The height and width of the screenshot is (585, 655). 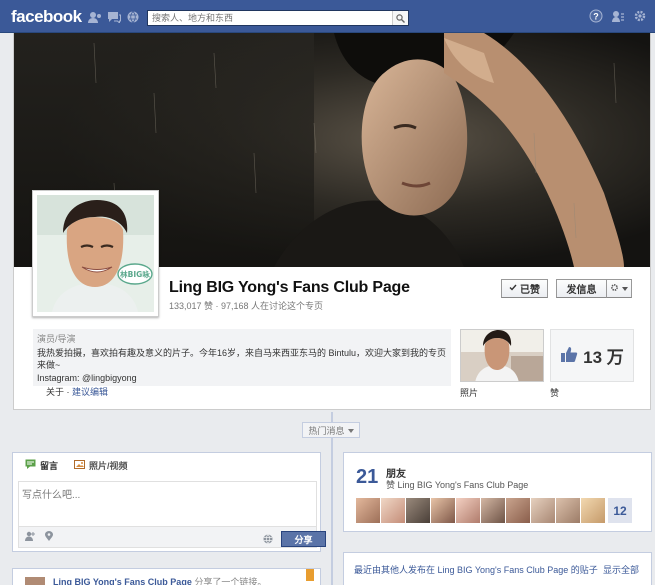 I want to click on friends-count: 21, so click(x=367, y=477).